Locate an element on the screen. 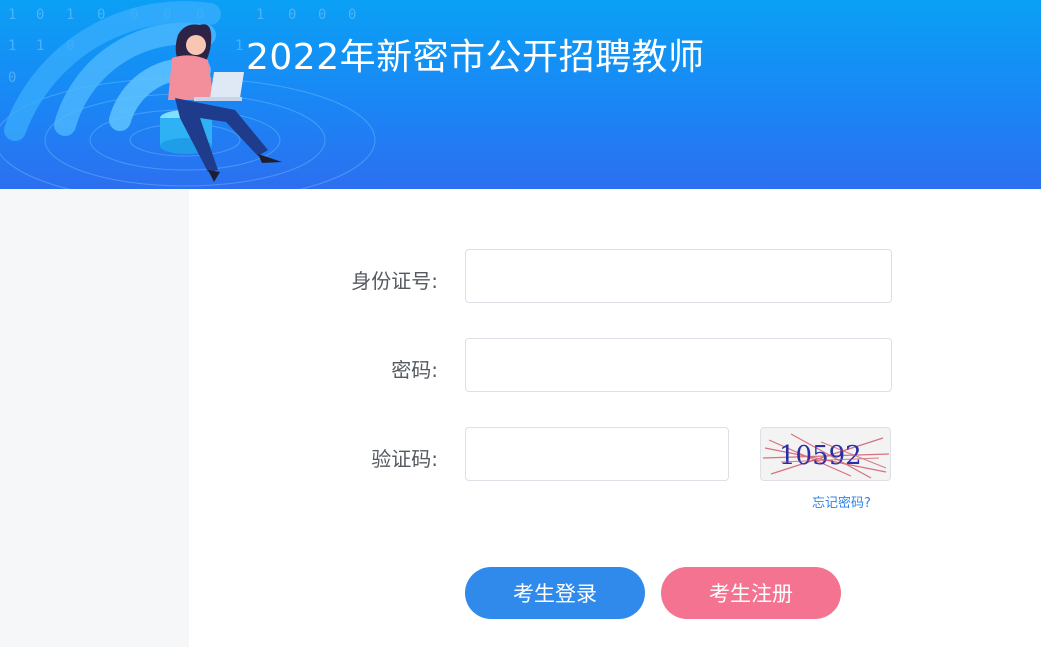 The image size is (1041, 647). id-number-input is located at coordinates (678, 276).